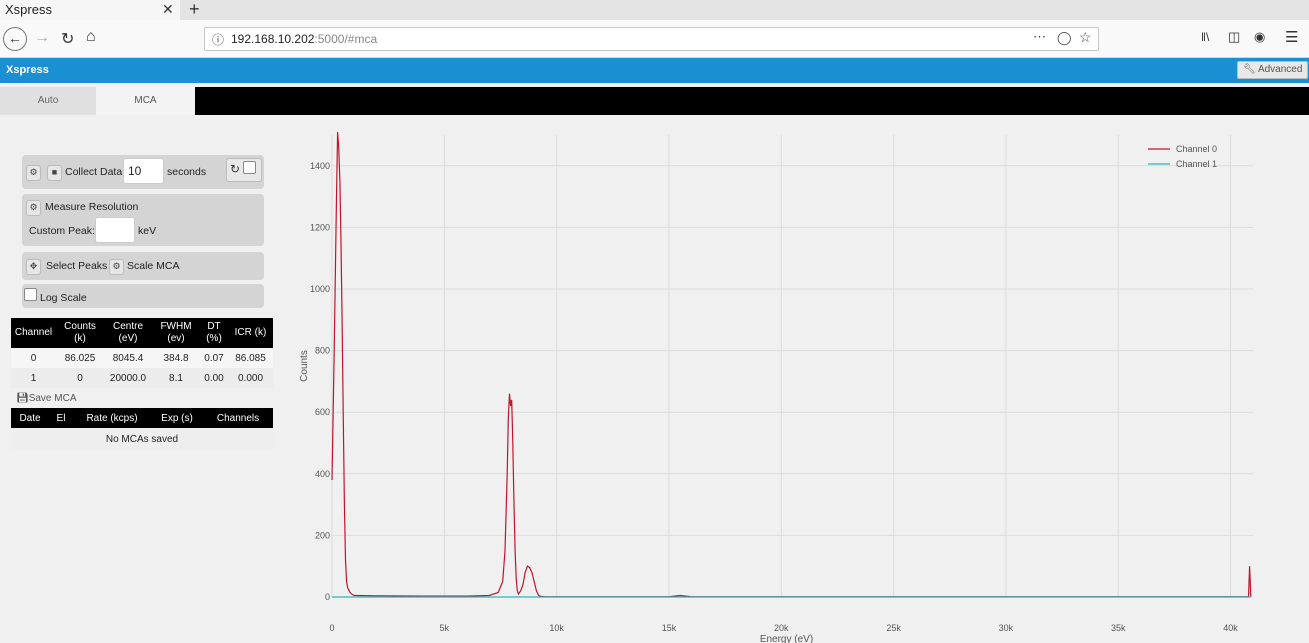 The image size is (1309, 643). What do you see at coordinates (250, 358) in the screenshot?
I see `table-cell: 86.085` at bounding box center [250, 358].